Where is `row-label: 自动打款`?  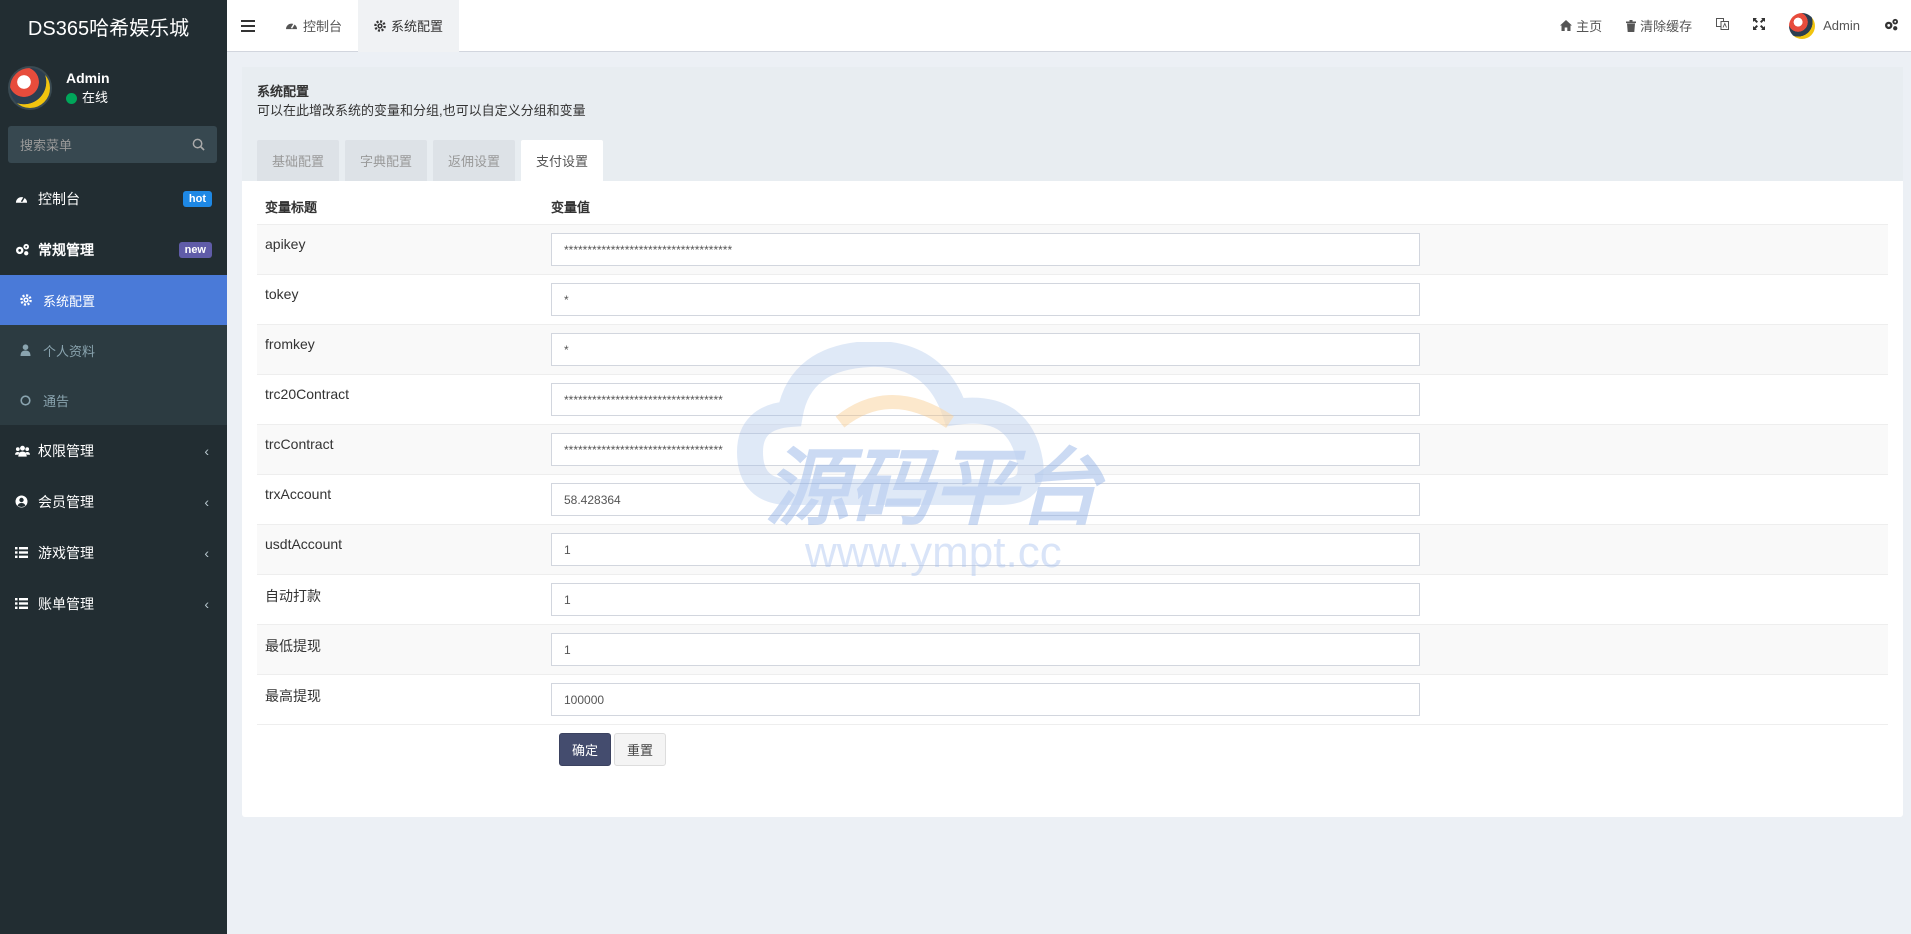
row-label: 自动打款 is located at coordinates (293, 596).